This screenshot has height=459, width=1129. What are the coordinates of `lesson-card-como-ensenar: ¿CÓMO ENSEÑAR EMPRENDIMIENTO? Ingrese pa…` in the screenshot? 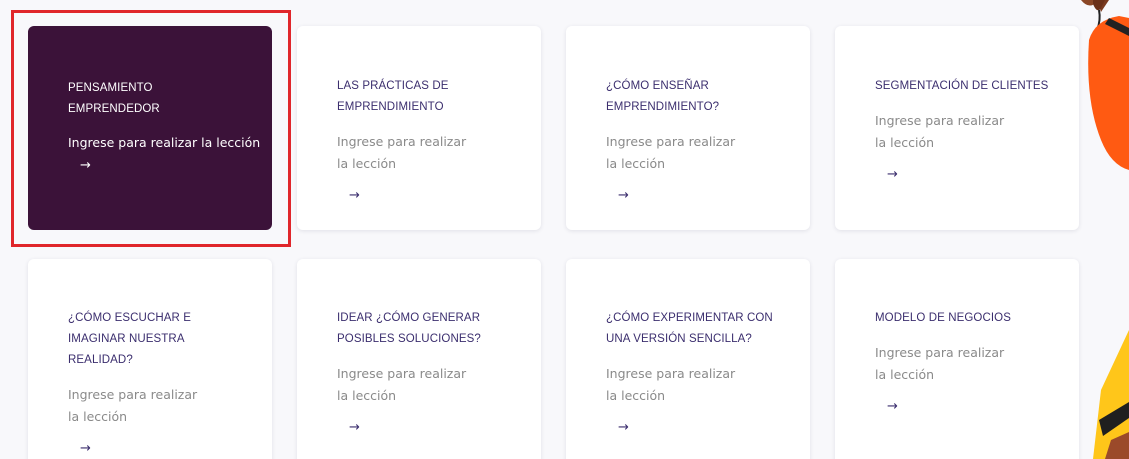 It's located at (688, 128).